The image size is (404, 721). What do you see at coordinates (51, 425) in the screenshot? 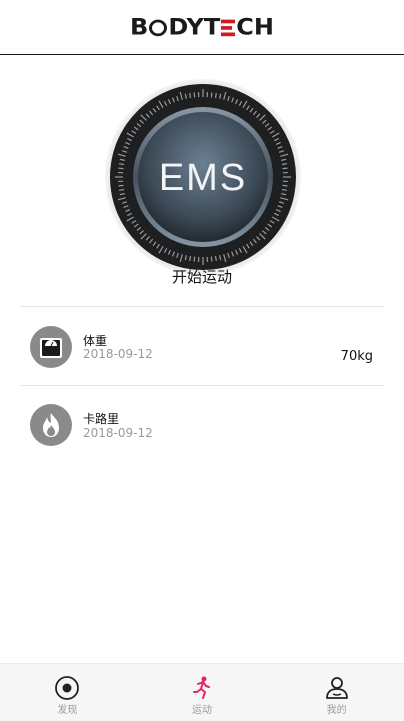
I see `flame-icon` at bounding box center [51, 425].